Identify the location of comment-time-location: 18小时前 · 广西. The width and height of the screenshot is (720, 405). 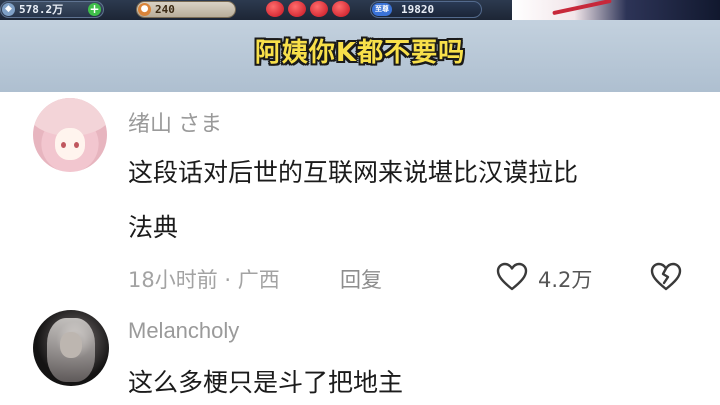
(204, 280).